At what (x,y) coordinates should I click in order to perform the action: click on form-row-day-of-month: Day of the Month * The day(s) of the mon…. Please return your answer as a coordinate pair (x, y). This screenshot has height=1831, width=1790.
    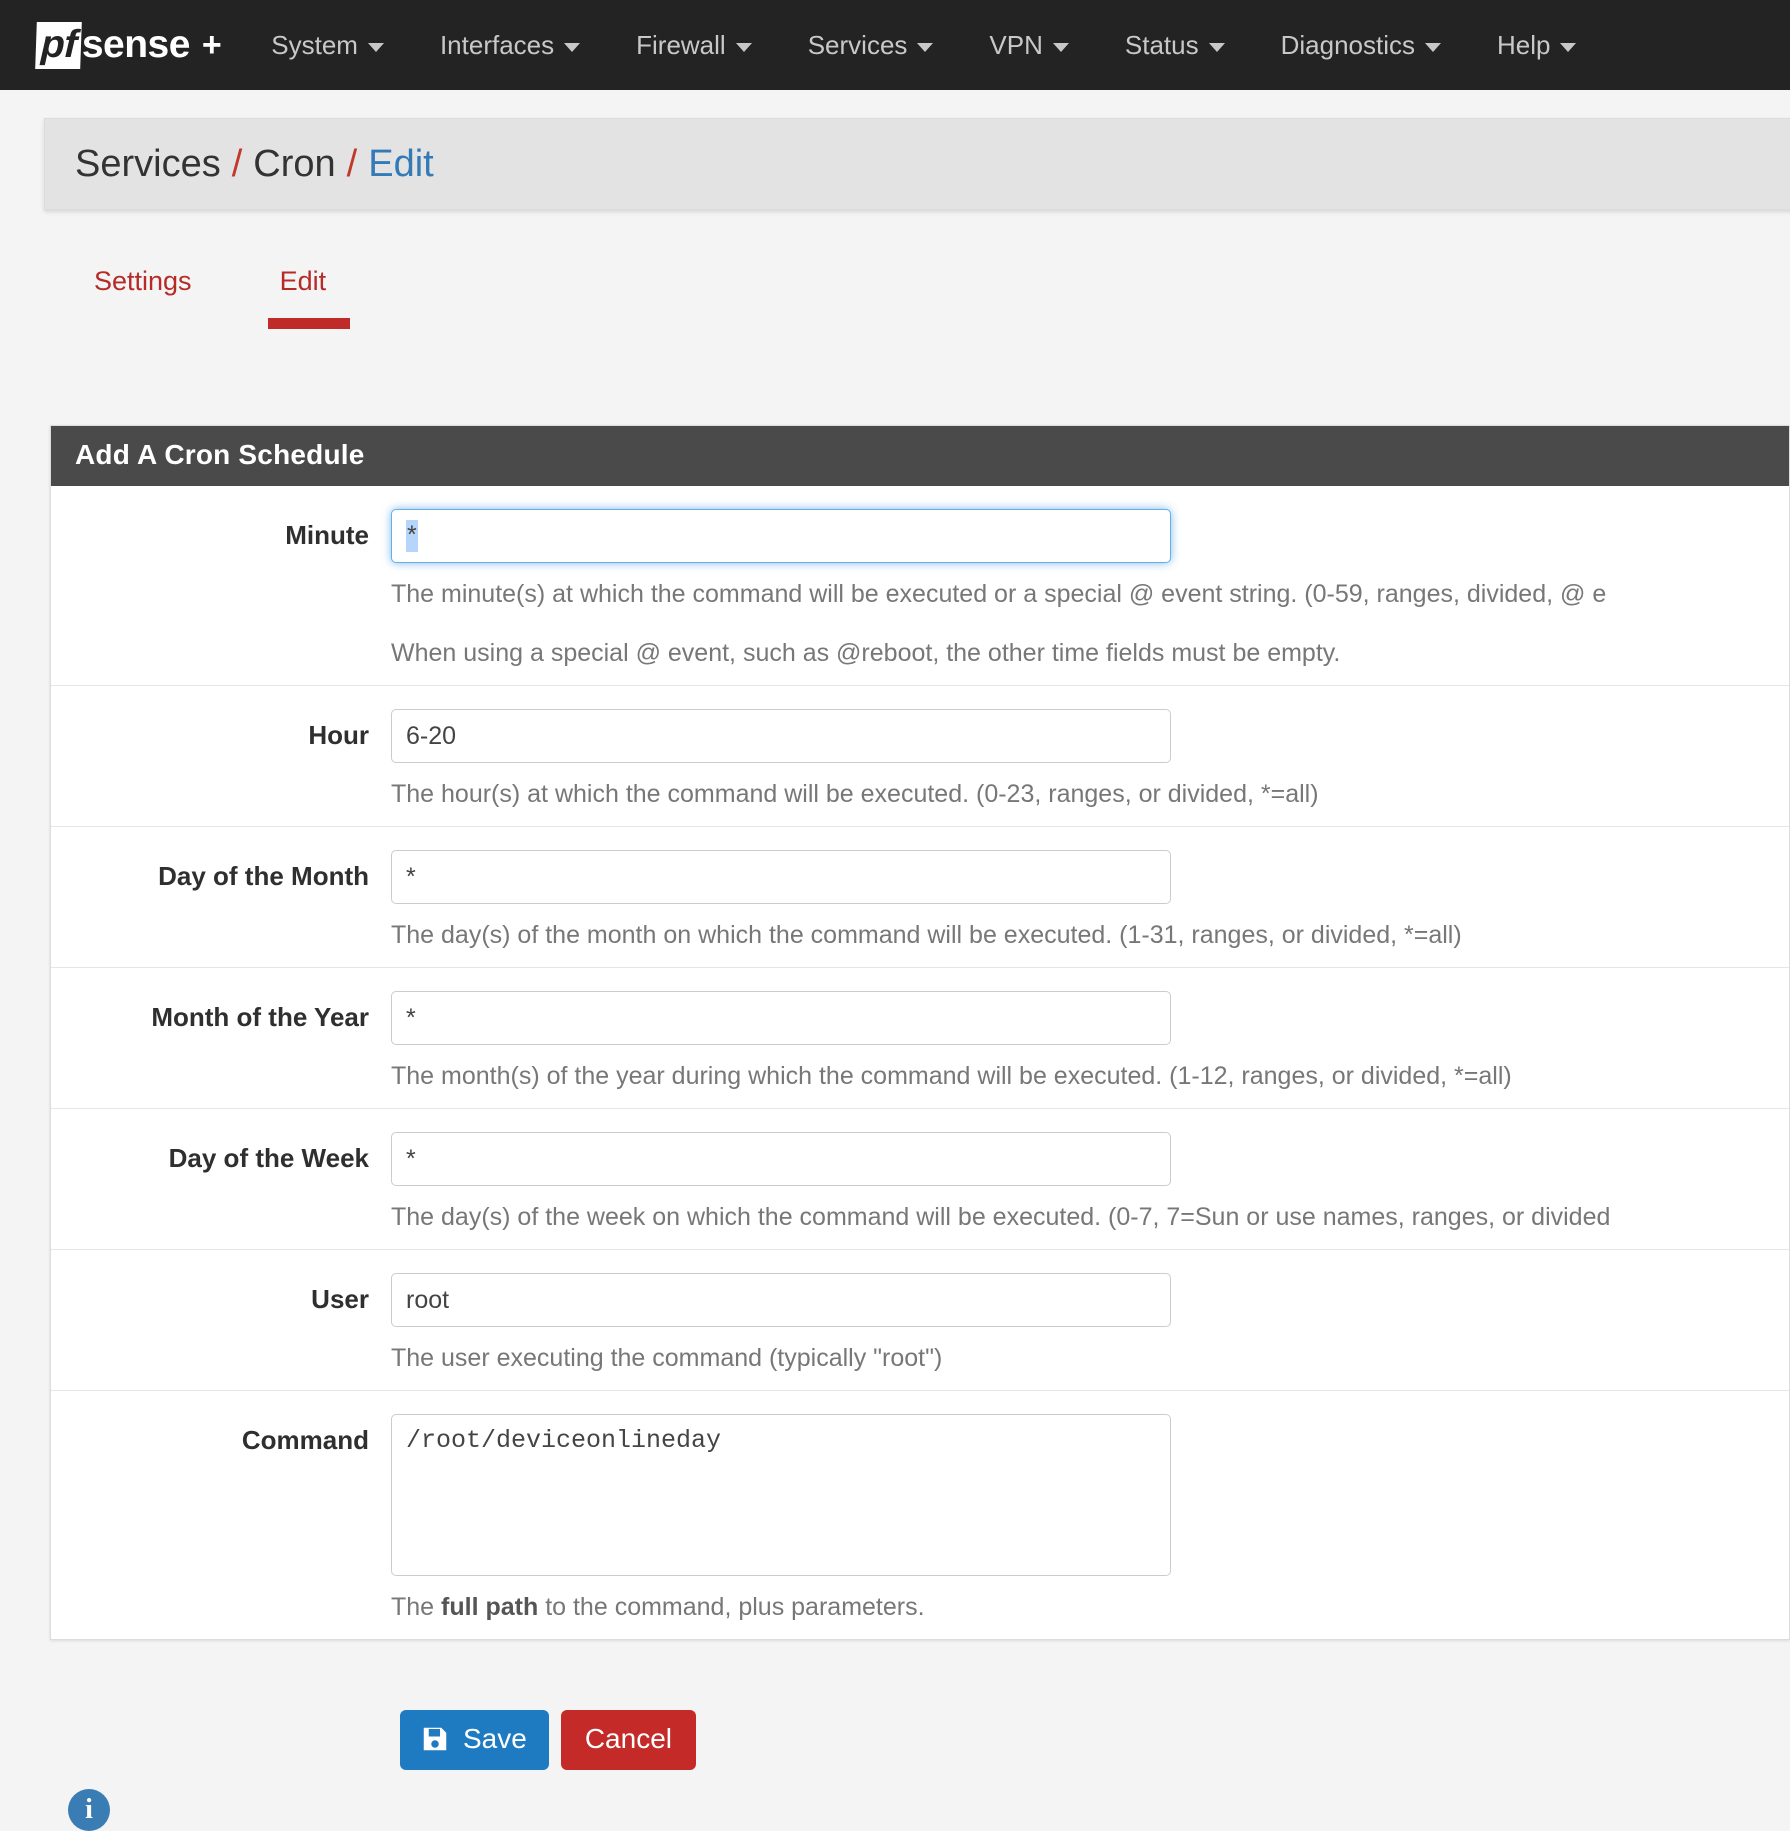
    Looking at the image, I should click on (920, 897).